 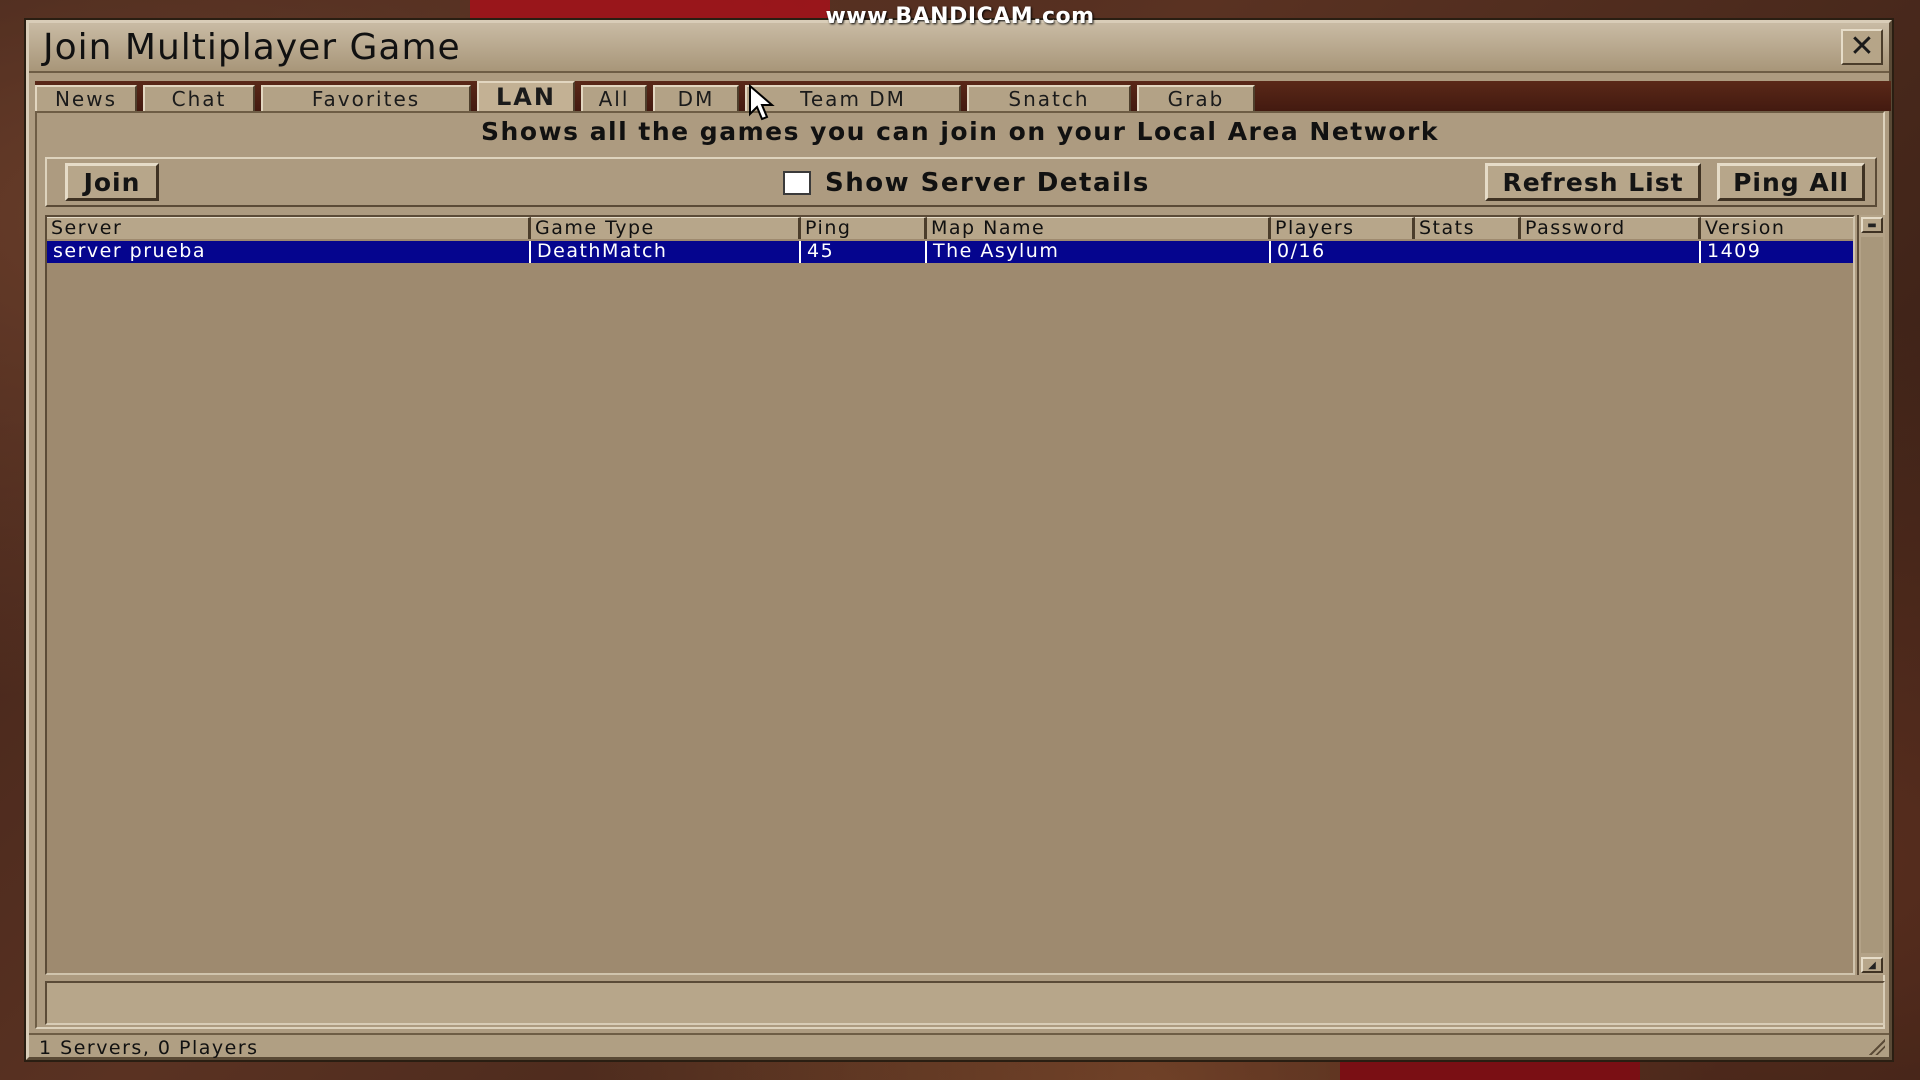 What do you see at coordinates (666, 228) in the screenshot?
I see `column-header-game-type: Game Type` at bounding box center [666, 228].